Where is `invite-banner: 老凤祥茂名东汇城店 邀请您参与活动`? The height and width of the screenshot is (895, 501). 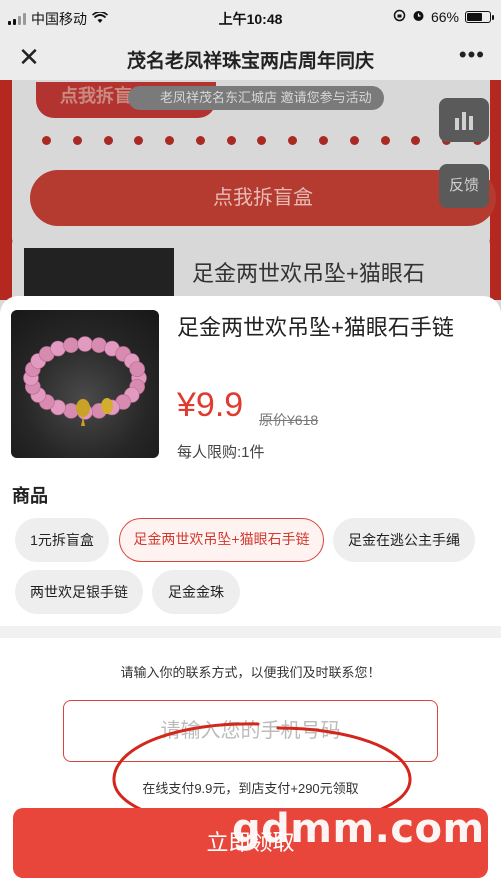 invite-banner: 老凤祥茂名东汇城店 邀请您参与活动 is located at coordinates (256, 98).